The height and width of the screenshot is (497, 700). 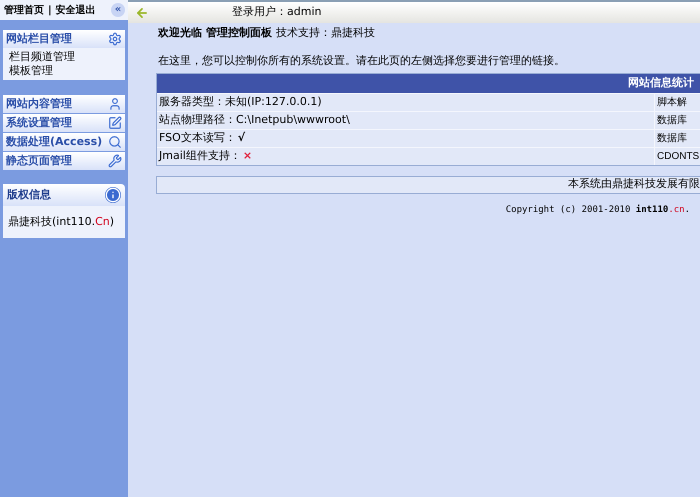 I want to click on search-icon, so click(x=115, y=142).